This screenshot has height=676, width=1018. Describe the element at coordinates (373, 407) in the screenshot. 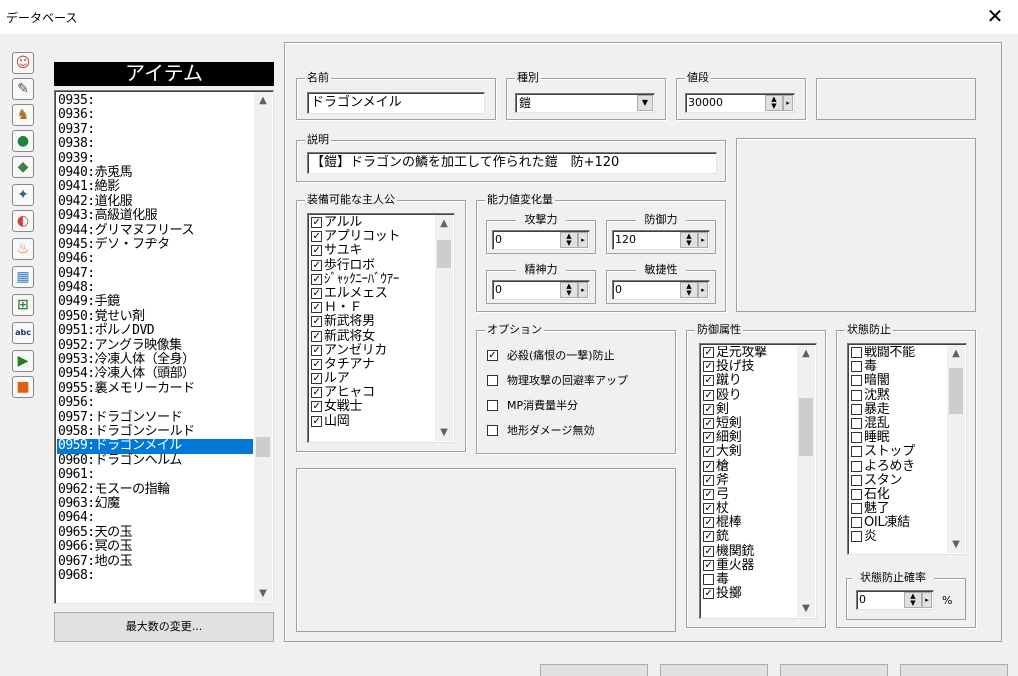

I see `checkbox-item: ✓ 女戦士` at that location.